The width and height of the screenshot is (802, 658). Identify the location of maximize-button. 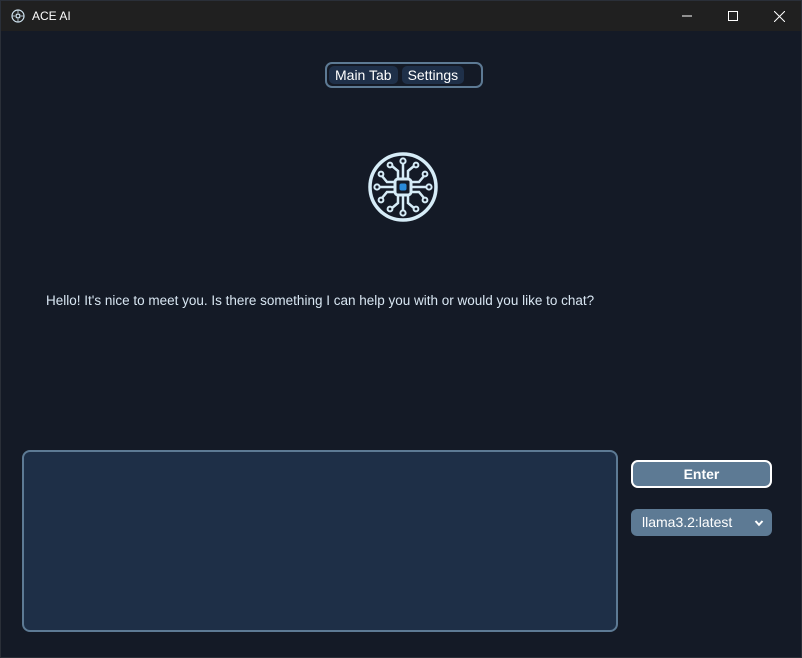
(733, 16).